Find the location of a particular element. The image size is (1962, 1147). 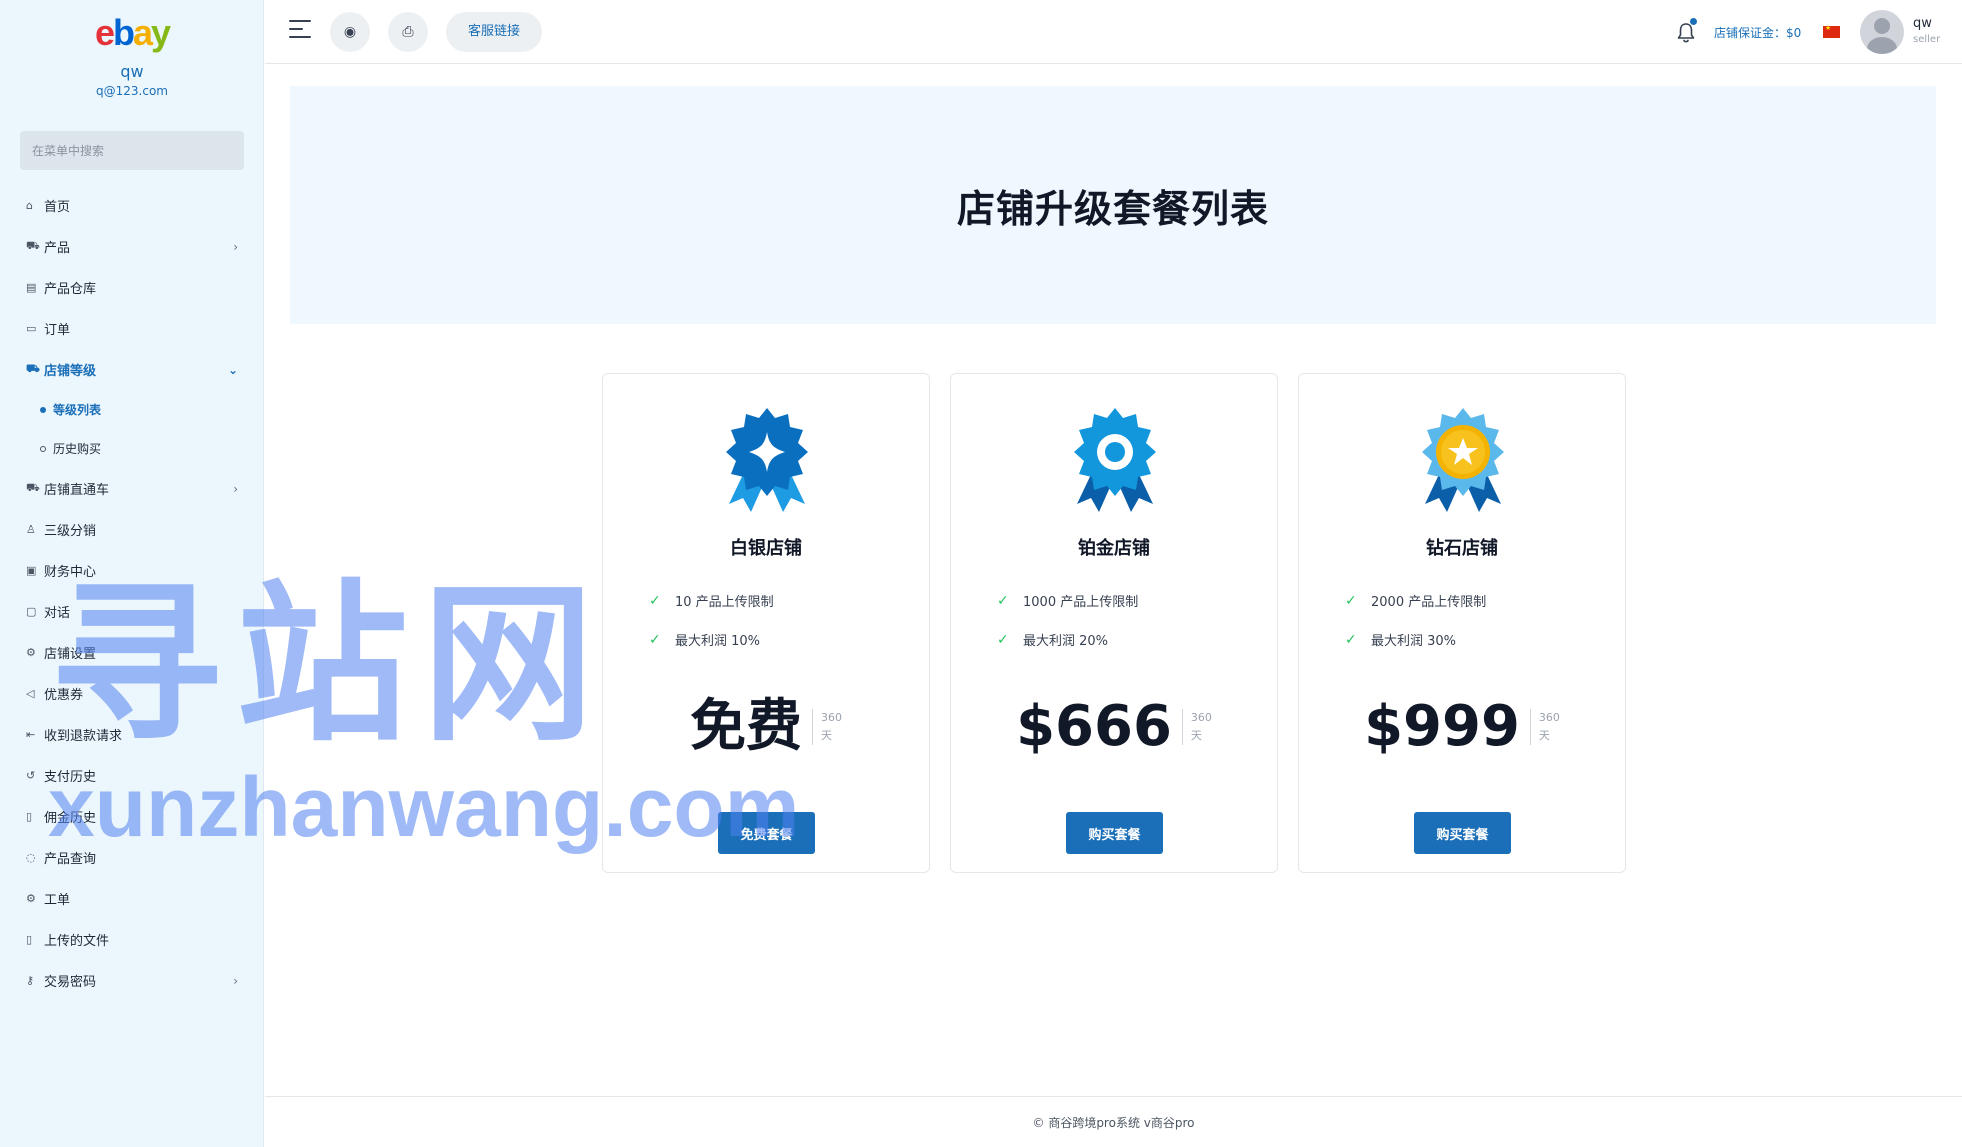

plan-name: 白银店铺 is located at coordinates (766, 548).